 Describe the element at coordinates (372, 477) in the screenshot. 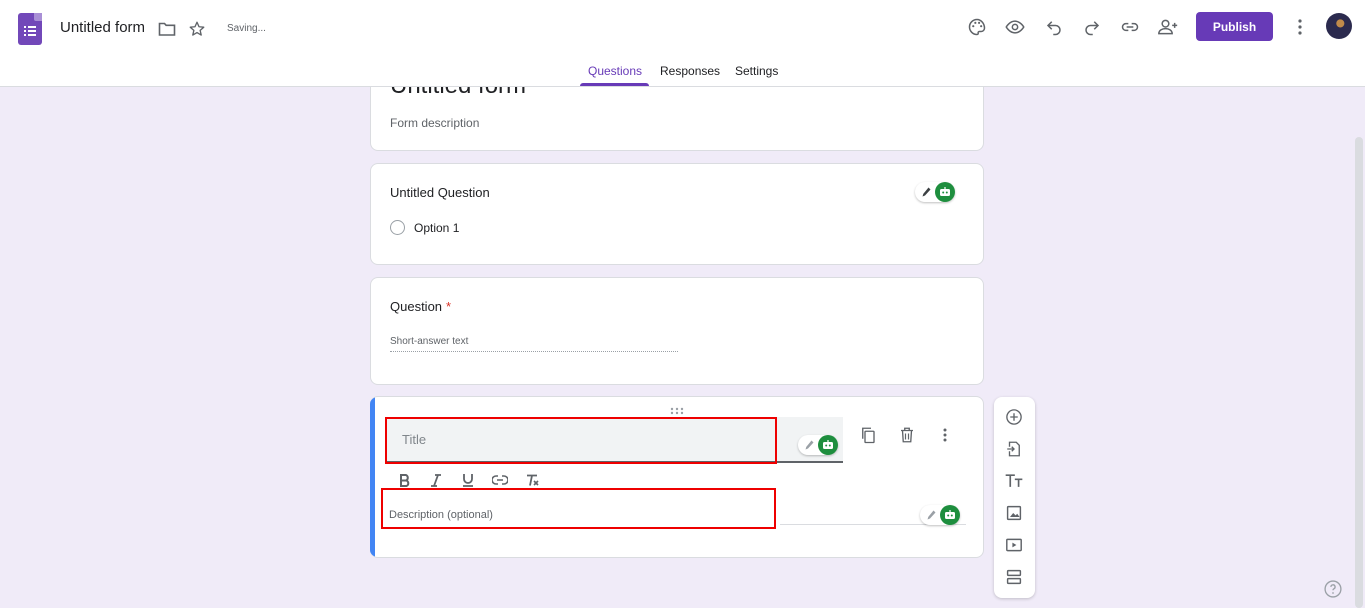

I see `active-card-indicator` at that location.